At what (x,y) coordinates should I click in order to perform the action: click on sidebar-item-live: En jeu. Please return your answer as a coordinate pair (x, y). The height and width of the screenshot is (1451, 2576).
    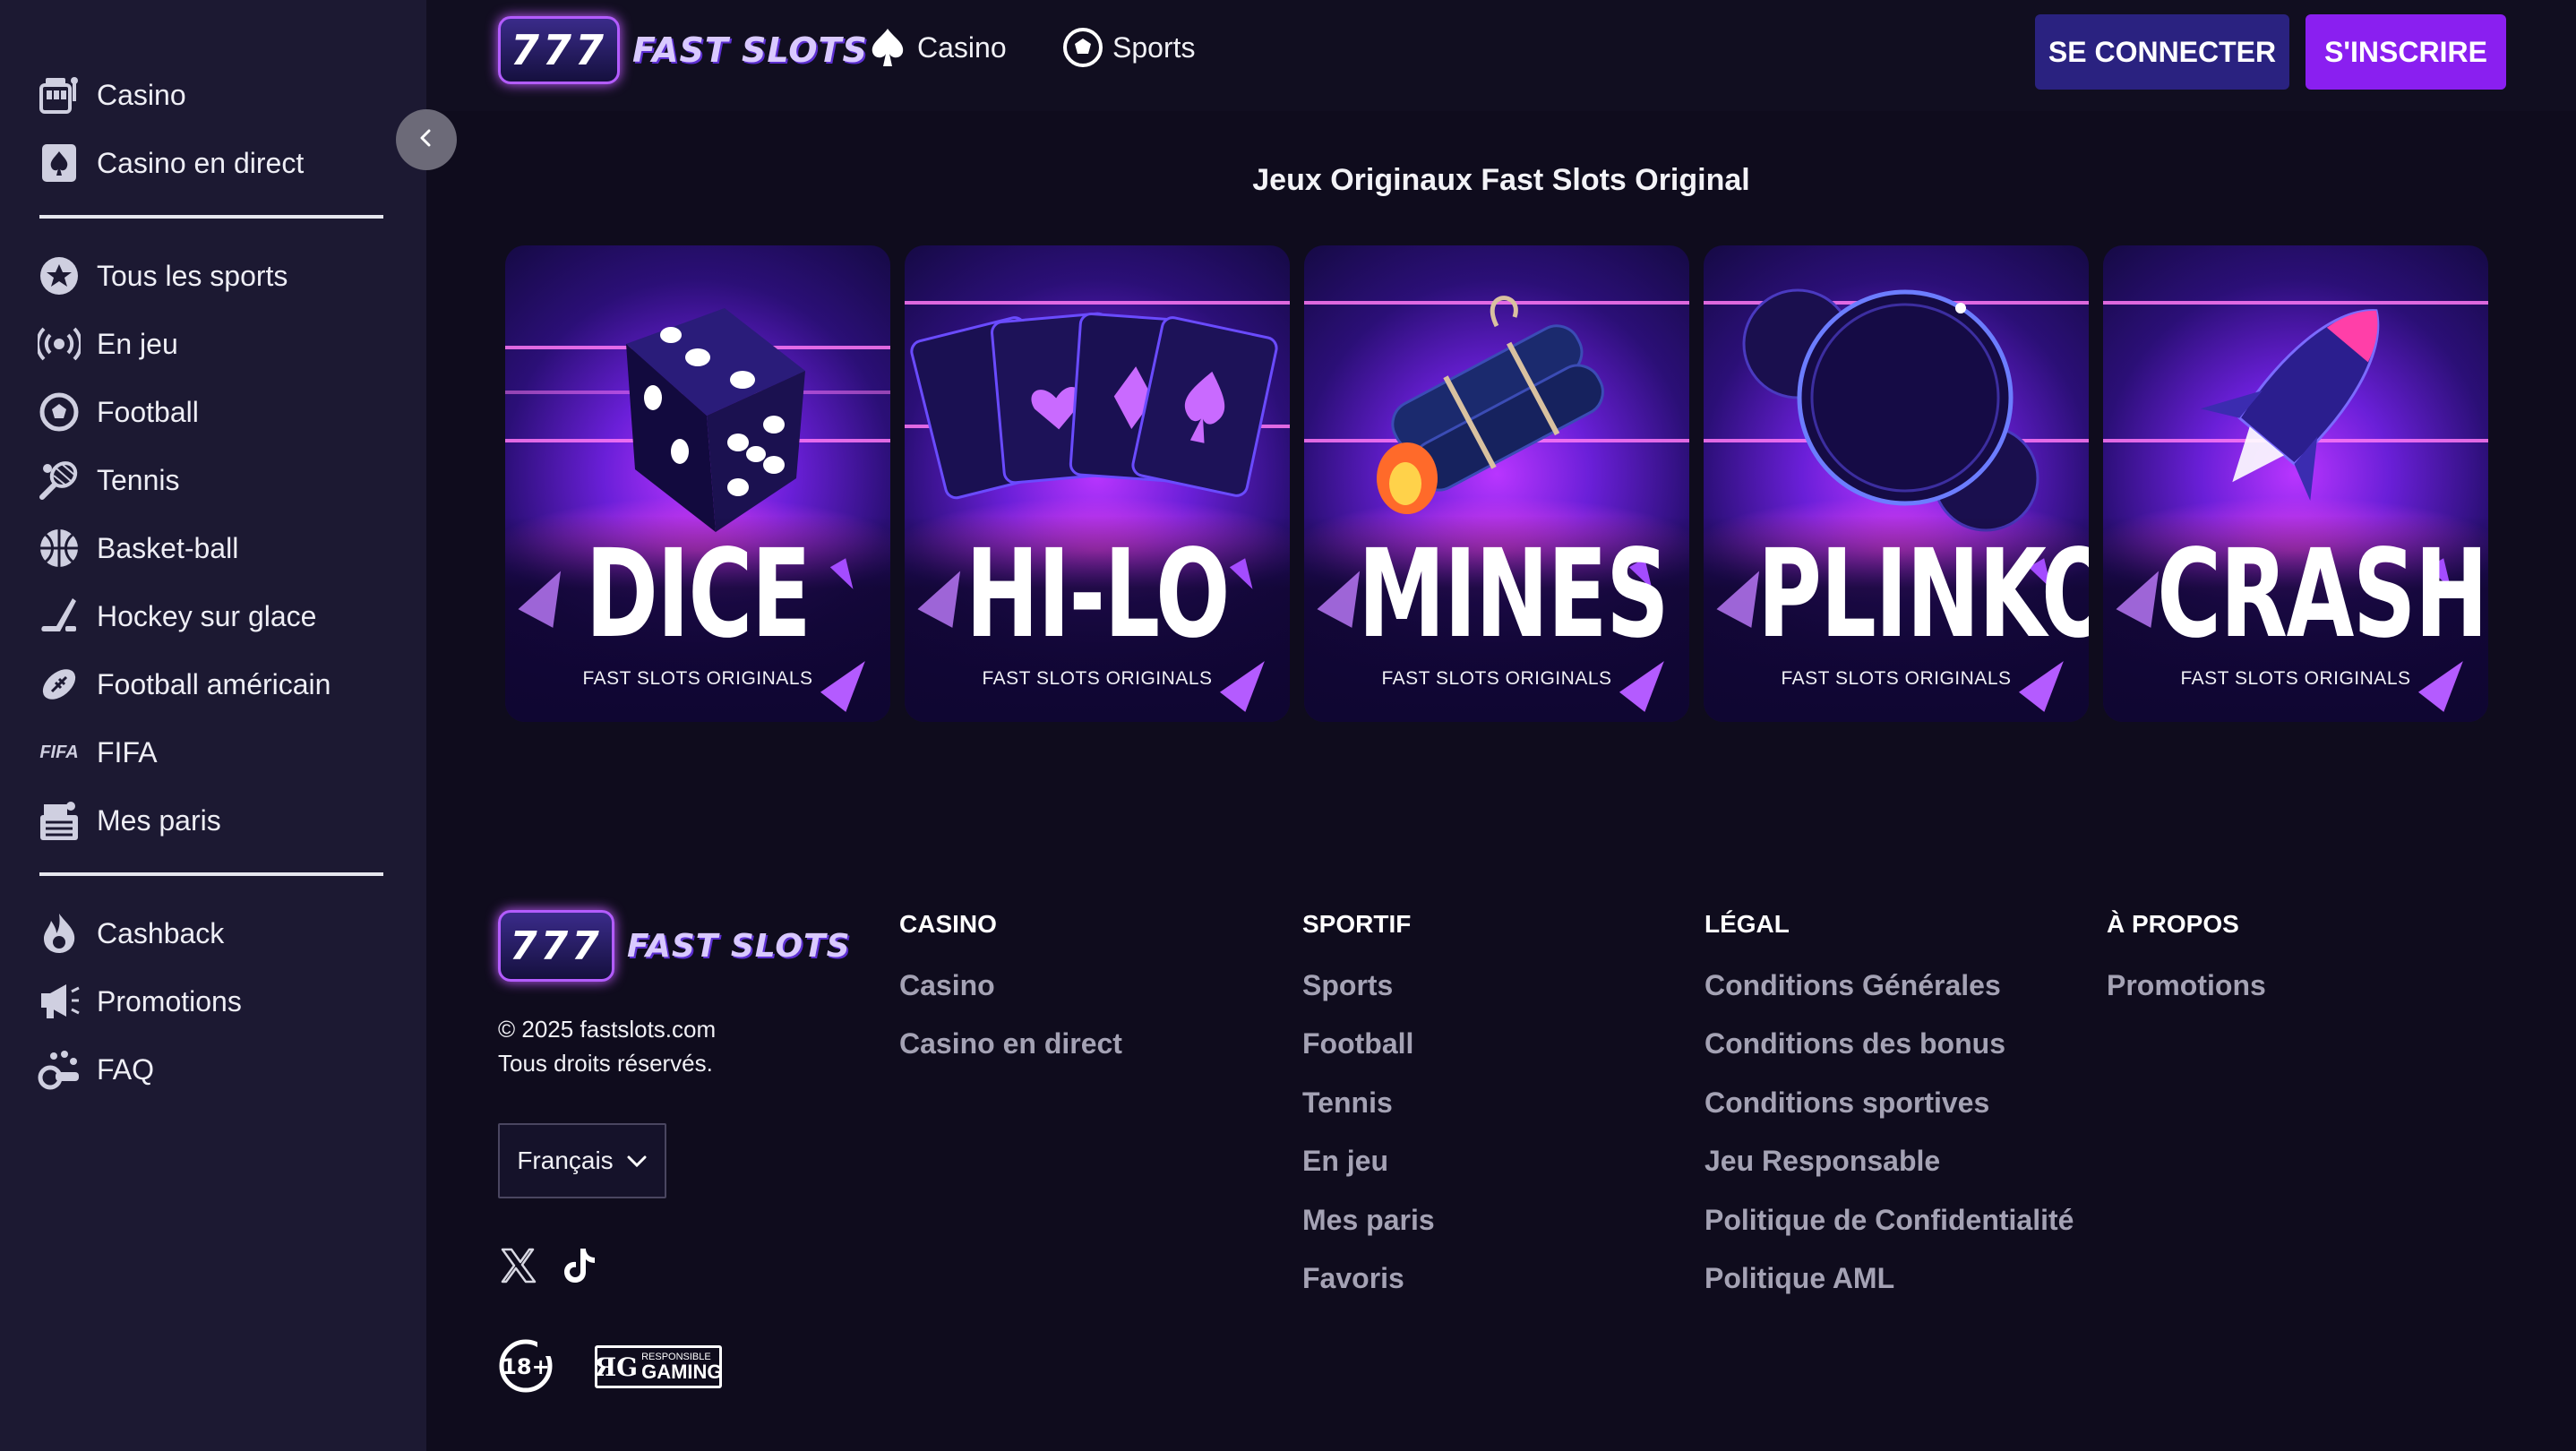
    Looking at the image, I should click on (213, 344).